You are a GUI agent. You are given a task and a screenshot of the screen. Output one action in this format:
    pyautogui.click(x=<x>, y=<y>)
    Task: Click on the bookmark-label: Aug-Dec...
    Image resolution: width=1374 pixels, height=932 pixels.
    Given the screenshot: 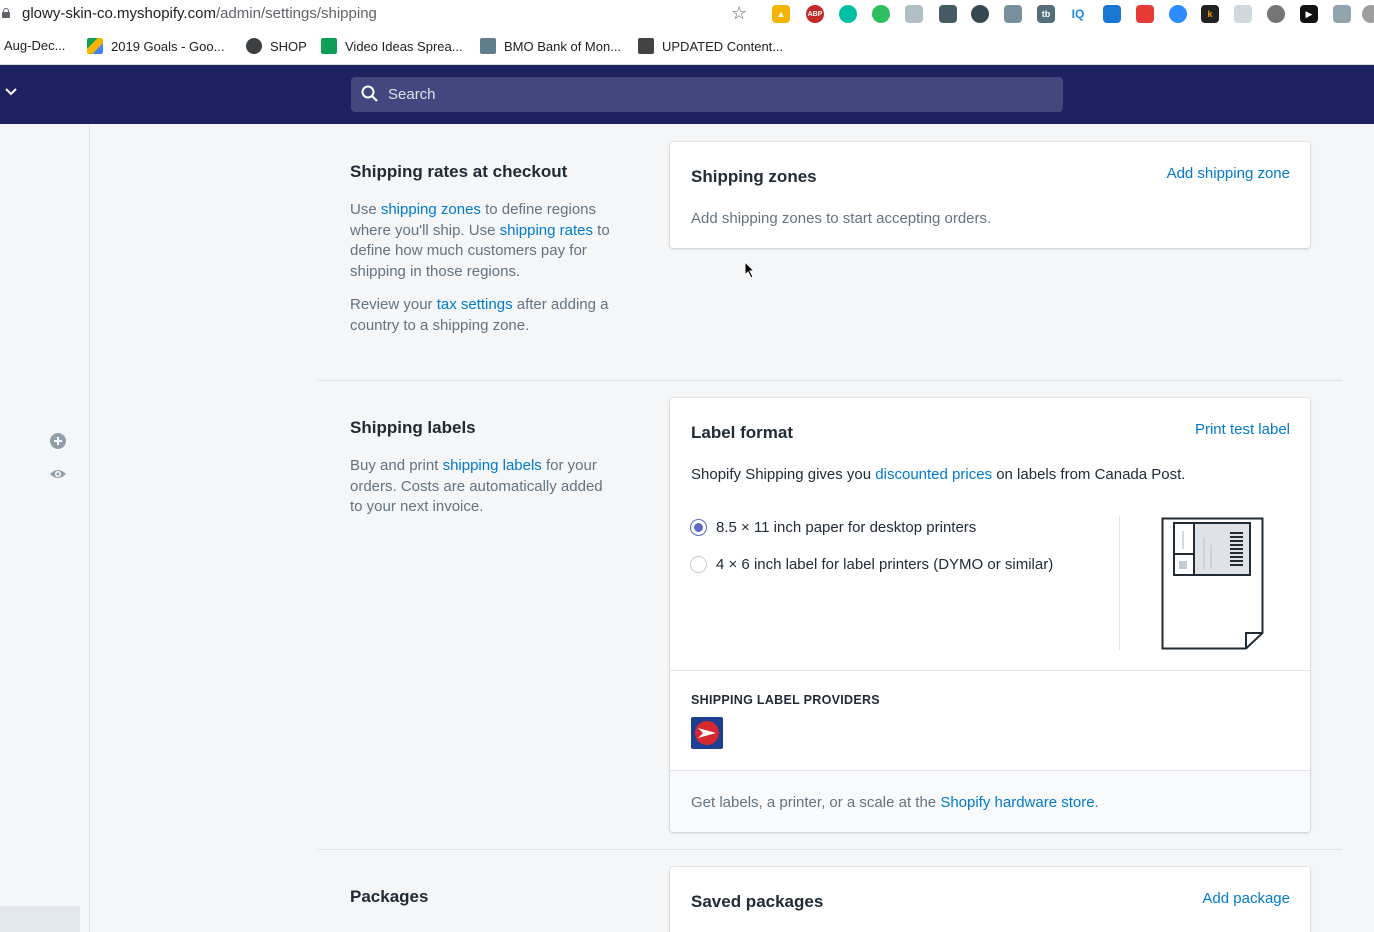 What is the action you would take?
    pyautogui.click(x=35, y=45)
    